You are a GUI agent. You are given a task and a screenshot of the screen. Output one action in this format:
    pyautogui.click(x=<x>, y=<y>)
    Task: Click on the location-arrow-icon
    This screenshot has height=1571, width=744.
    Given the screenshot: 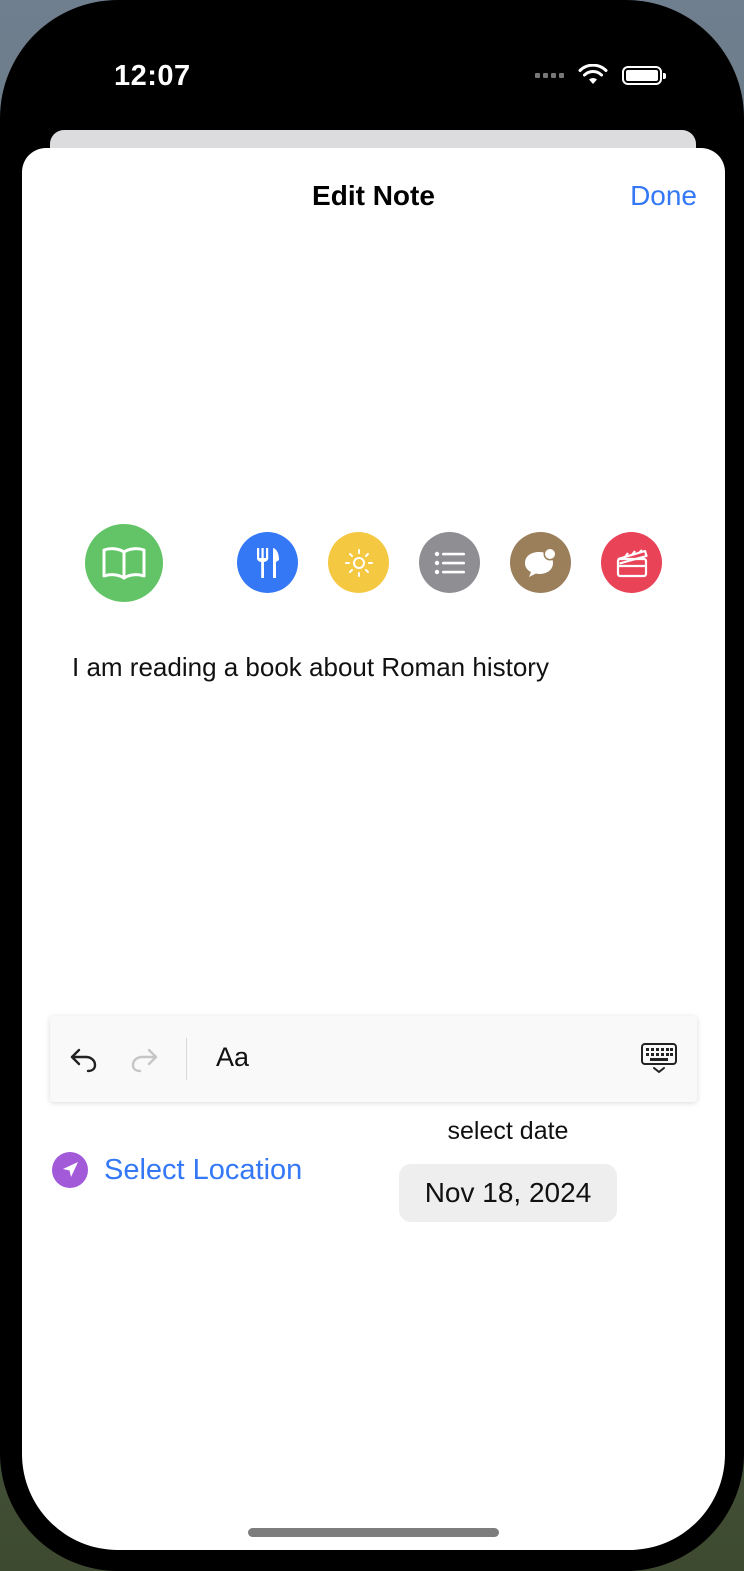 What is the action you would take?
    pyautogui.click(x=70, y=1170)
    